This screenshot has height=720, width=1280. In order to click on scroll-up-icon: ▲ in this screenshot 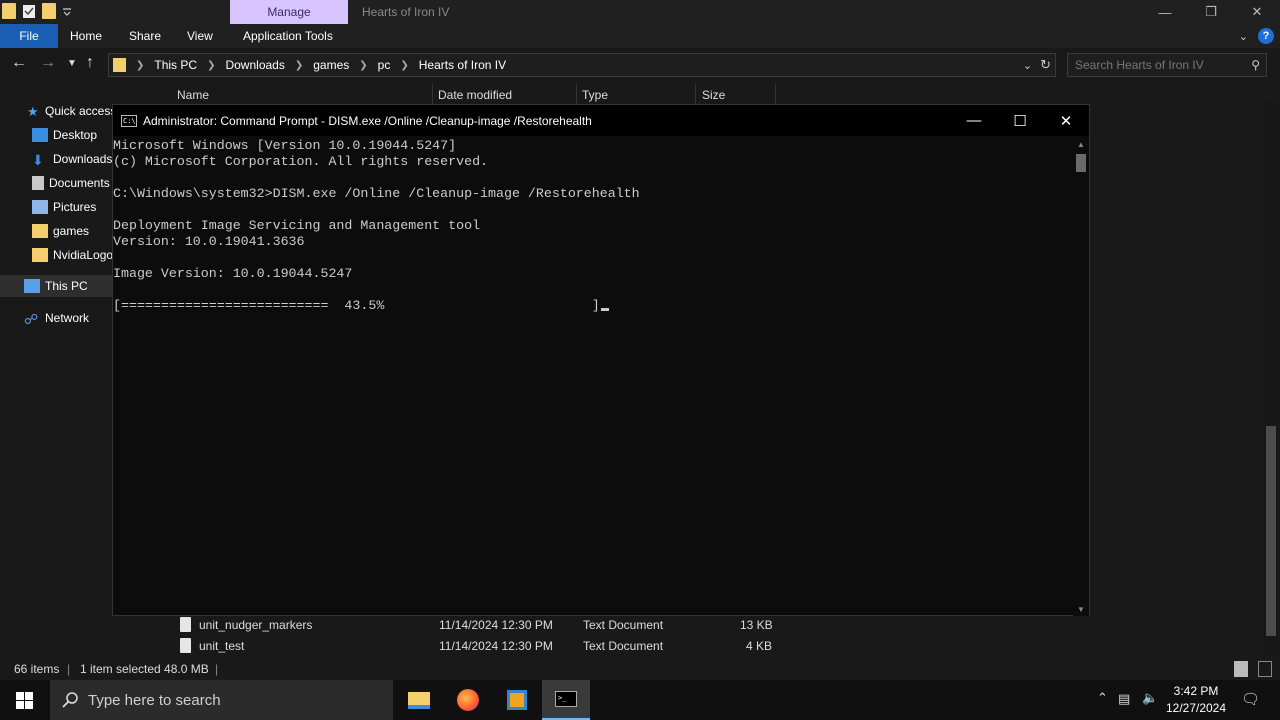, I will do `click(1081, 144)`.